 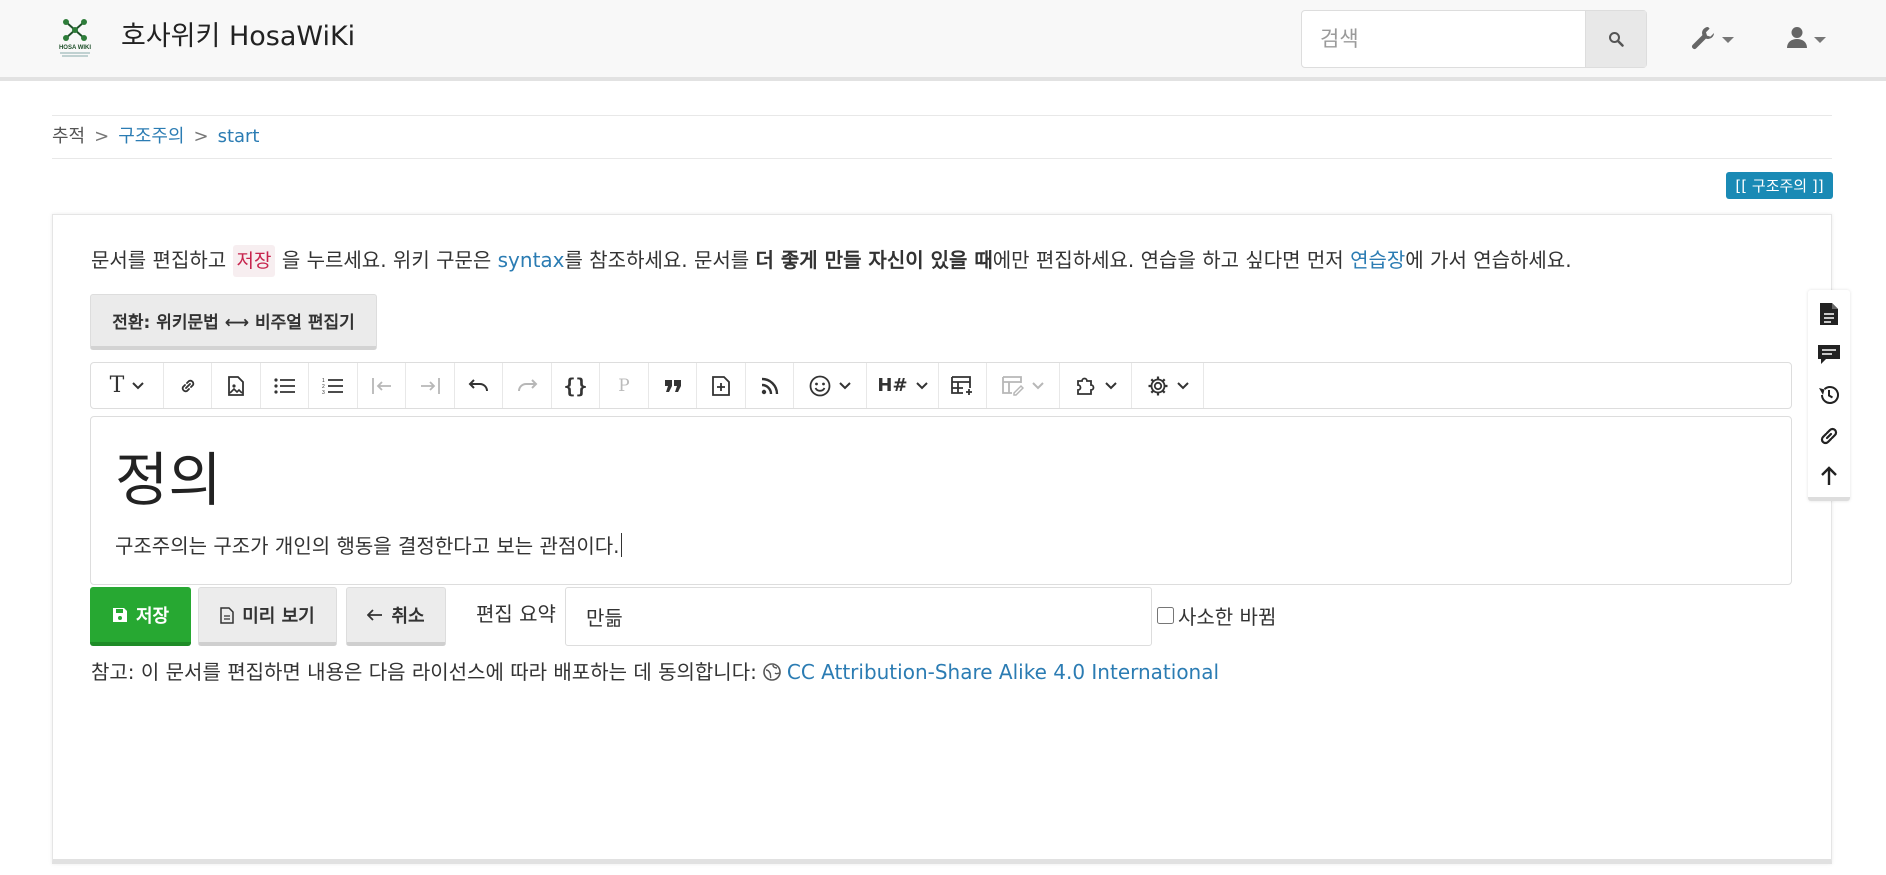 What do you see at coordinates (239, 136) in the screenshot?
I see `breadcrumb-link: start` at bounding box center [239, 136].